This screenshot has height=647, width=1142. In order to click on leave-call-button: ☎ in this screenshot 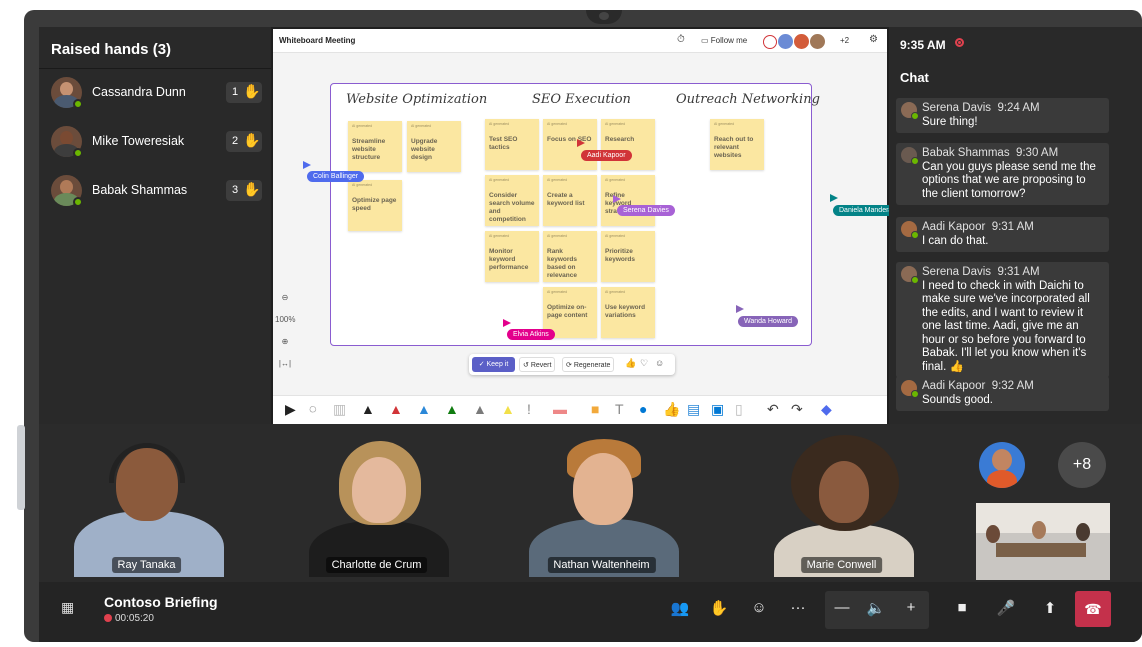, I will do `click(1093, 609)`.